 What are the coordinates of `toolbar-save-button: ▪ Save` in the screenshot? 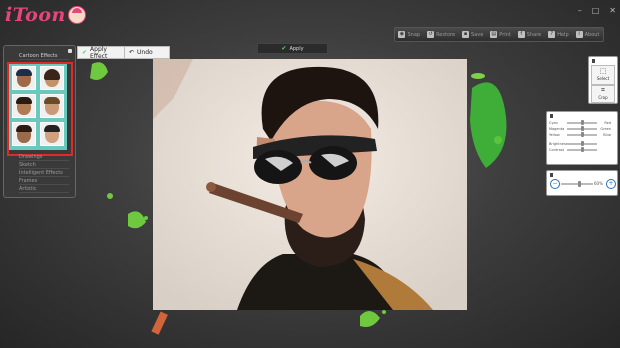 It's located at (472, 34).